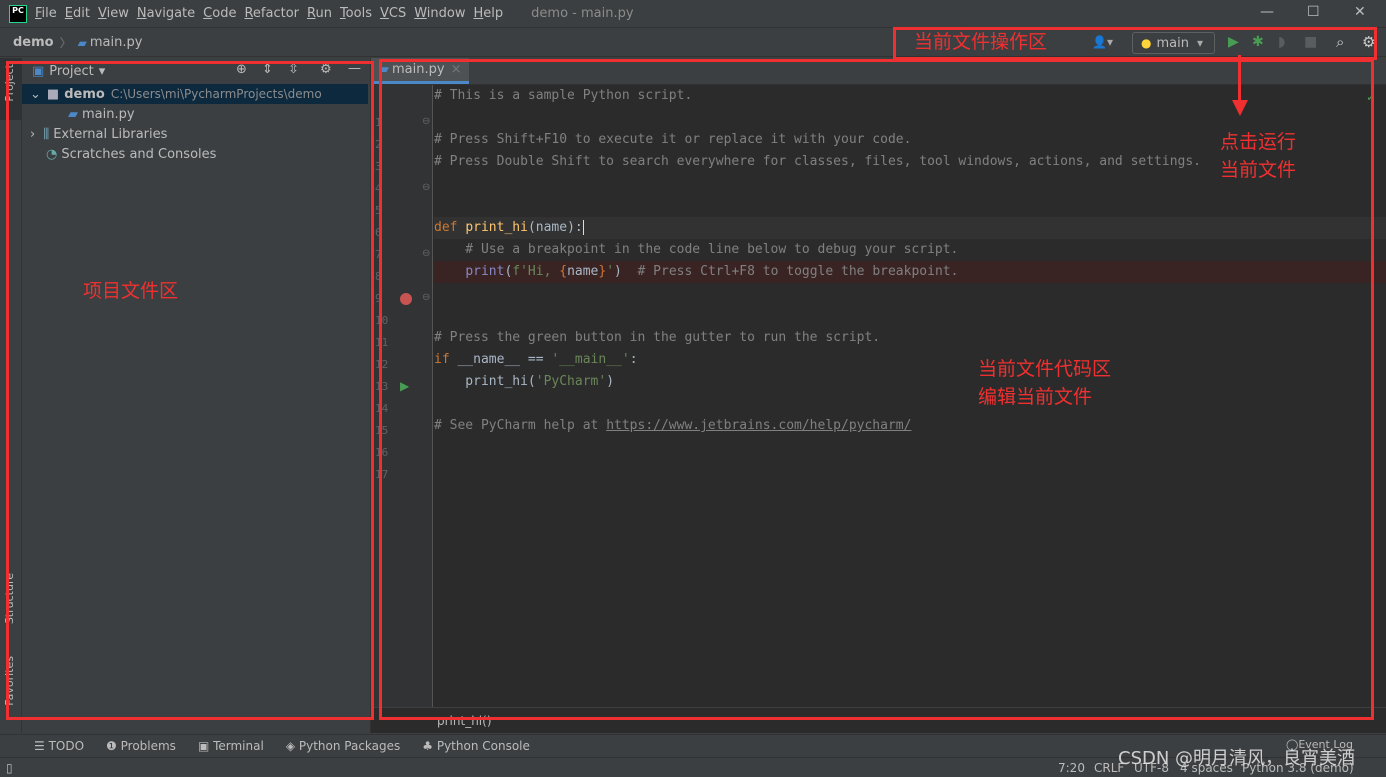 Image resolution: width=1386 pixels, height=777 pixels. Describe the element at coordinates (82, 42) in the screenshot. I see `python-file-icon: ▰` at that location.